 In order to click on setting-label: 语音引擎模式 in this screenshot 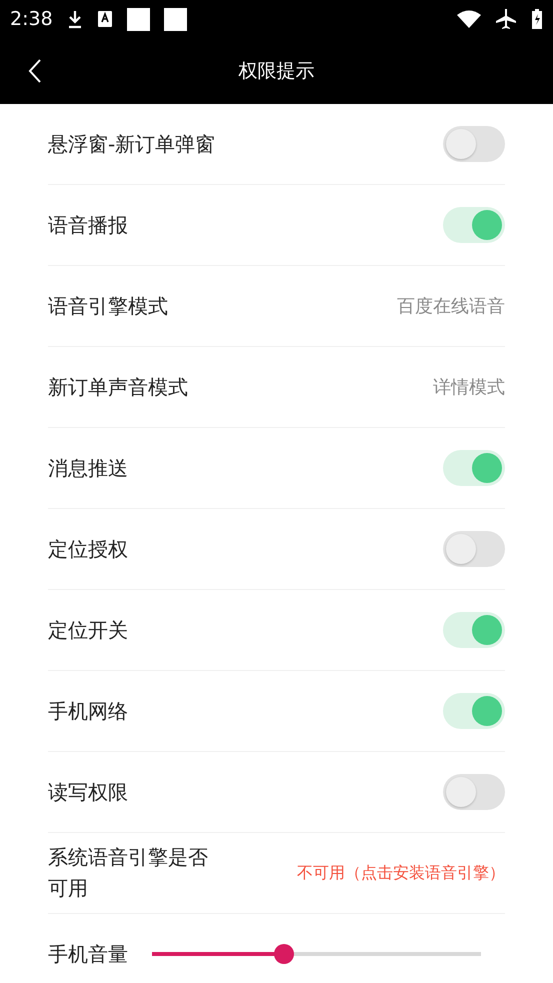, I will do `click(108, 306)`.